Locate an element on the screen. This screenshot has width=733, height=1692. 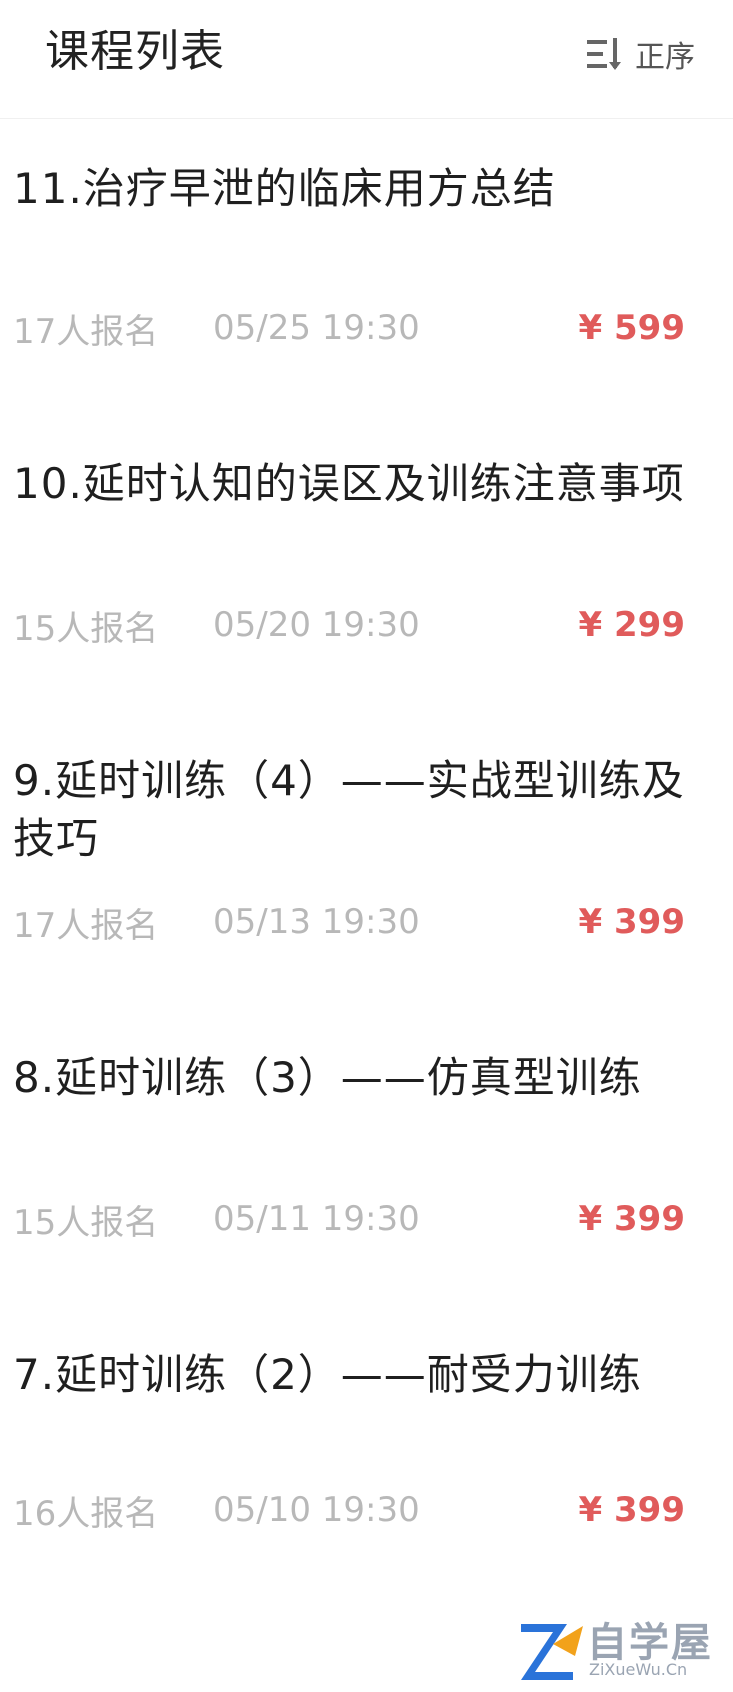
course-title: 10.延时认知的误区及训练注意事项 is located at coordinates (349, 483).